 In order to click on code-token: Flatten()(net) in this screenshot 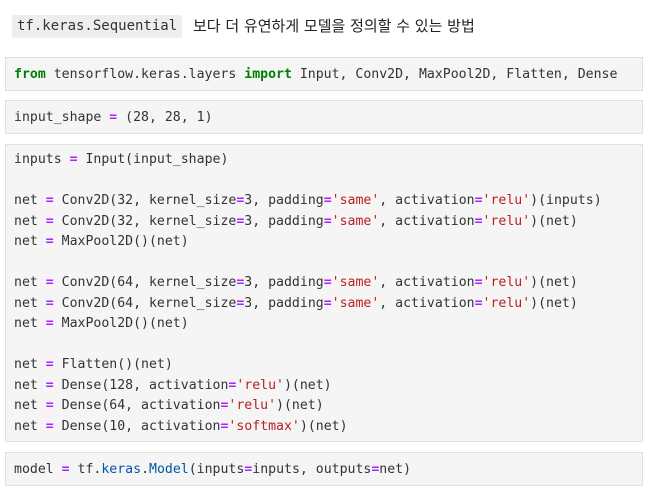, I will do `click(113, 364)`.